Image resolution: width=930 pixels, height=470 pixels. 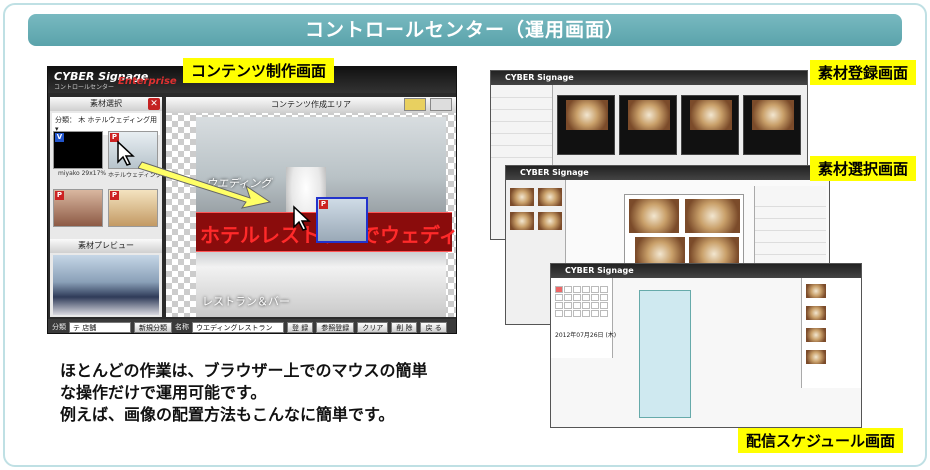 What do you see at coordinates (820, 440) in the screenshot?
I see `label-schedule: 配信スケジュール画面` at bounding box center [820, 440].